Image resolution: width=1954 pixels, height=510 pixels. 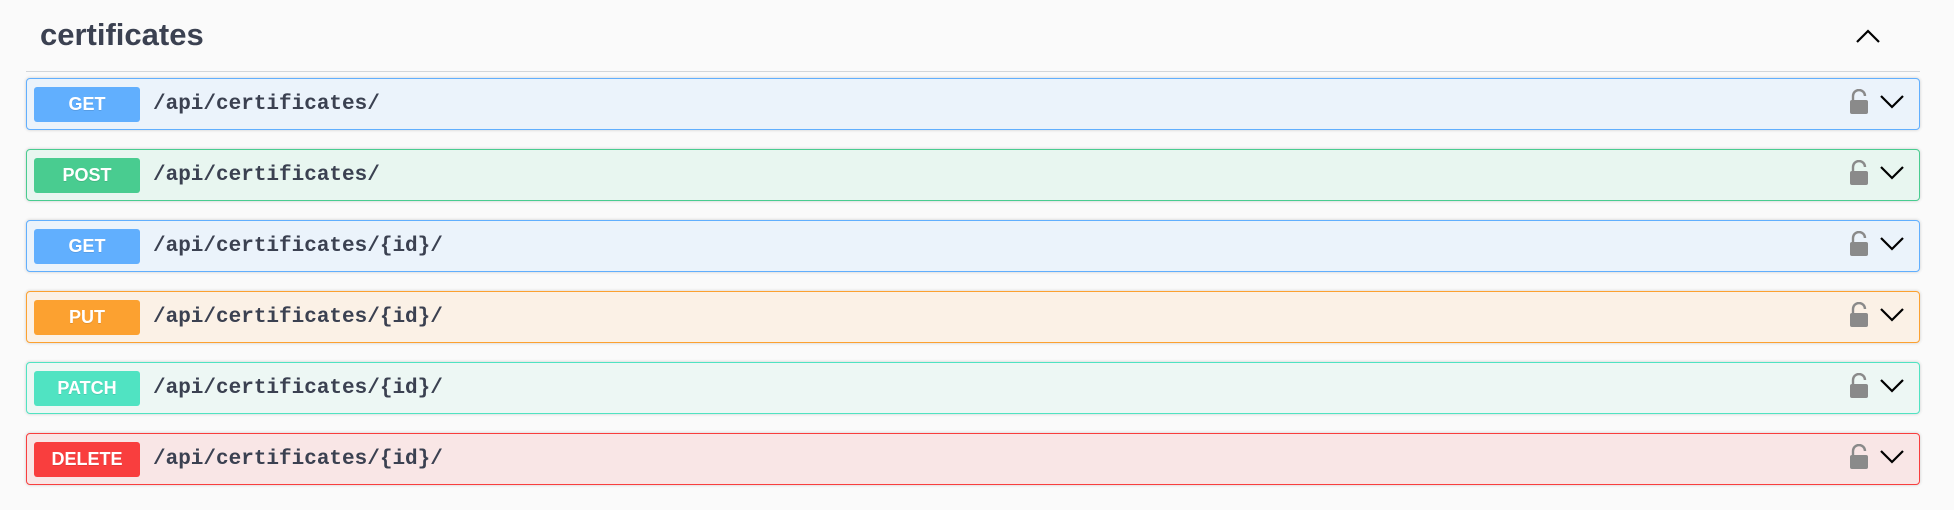 I want to click on operation-get-certificates: GET /api/certificates/, so click(x=973, y=104).